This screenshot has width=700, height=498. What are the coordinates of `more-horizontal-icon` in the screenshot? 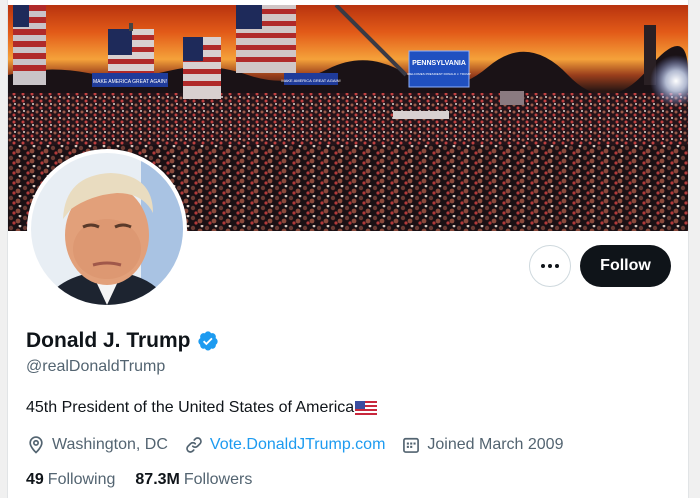 It's located at (550, 266).